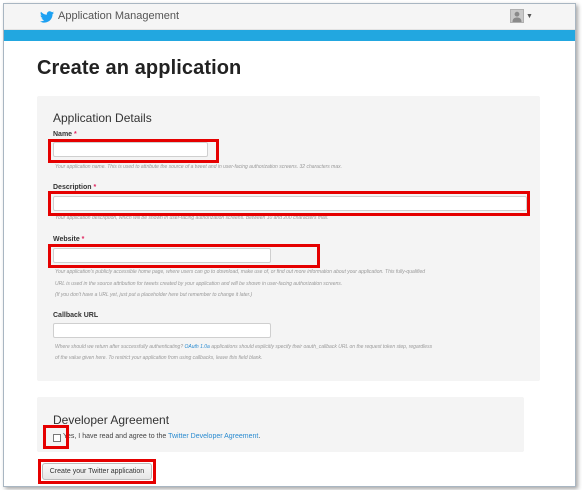 The width and height of the screenshot is (582, 490). What do you see at coordinates (76, 315) in the screenshot?
I see `callback-url-label: Callback URL` at bounding box center [76, 315].